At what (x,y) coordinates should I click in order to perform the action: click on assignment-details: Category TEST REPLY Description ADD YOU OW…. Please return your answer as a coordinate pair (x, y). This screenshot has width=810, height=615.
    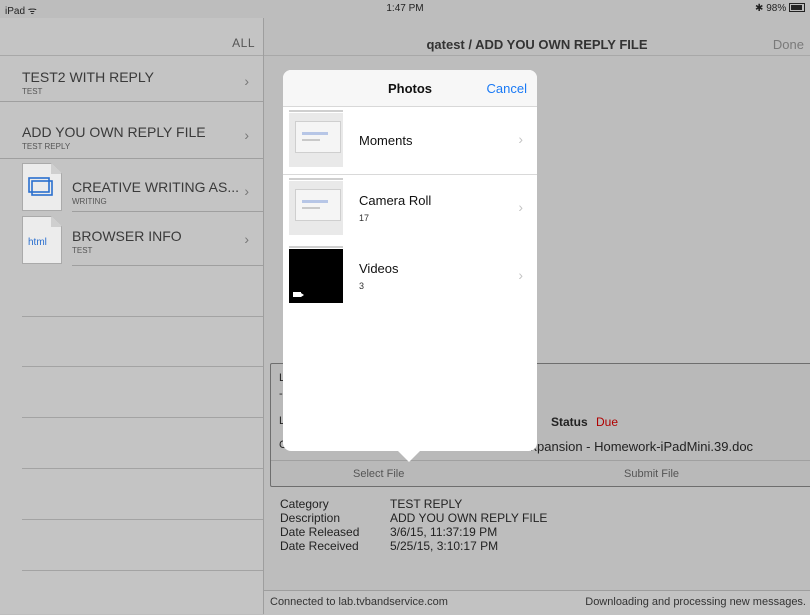
    Looking at the image, I should click on (413, 525).